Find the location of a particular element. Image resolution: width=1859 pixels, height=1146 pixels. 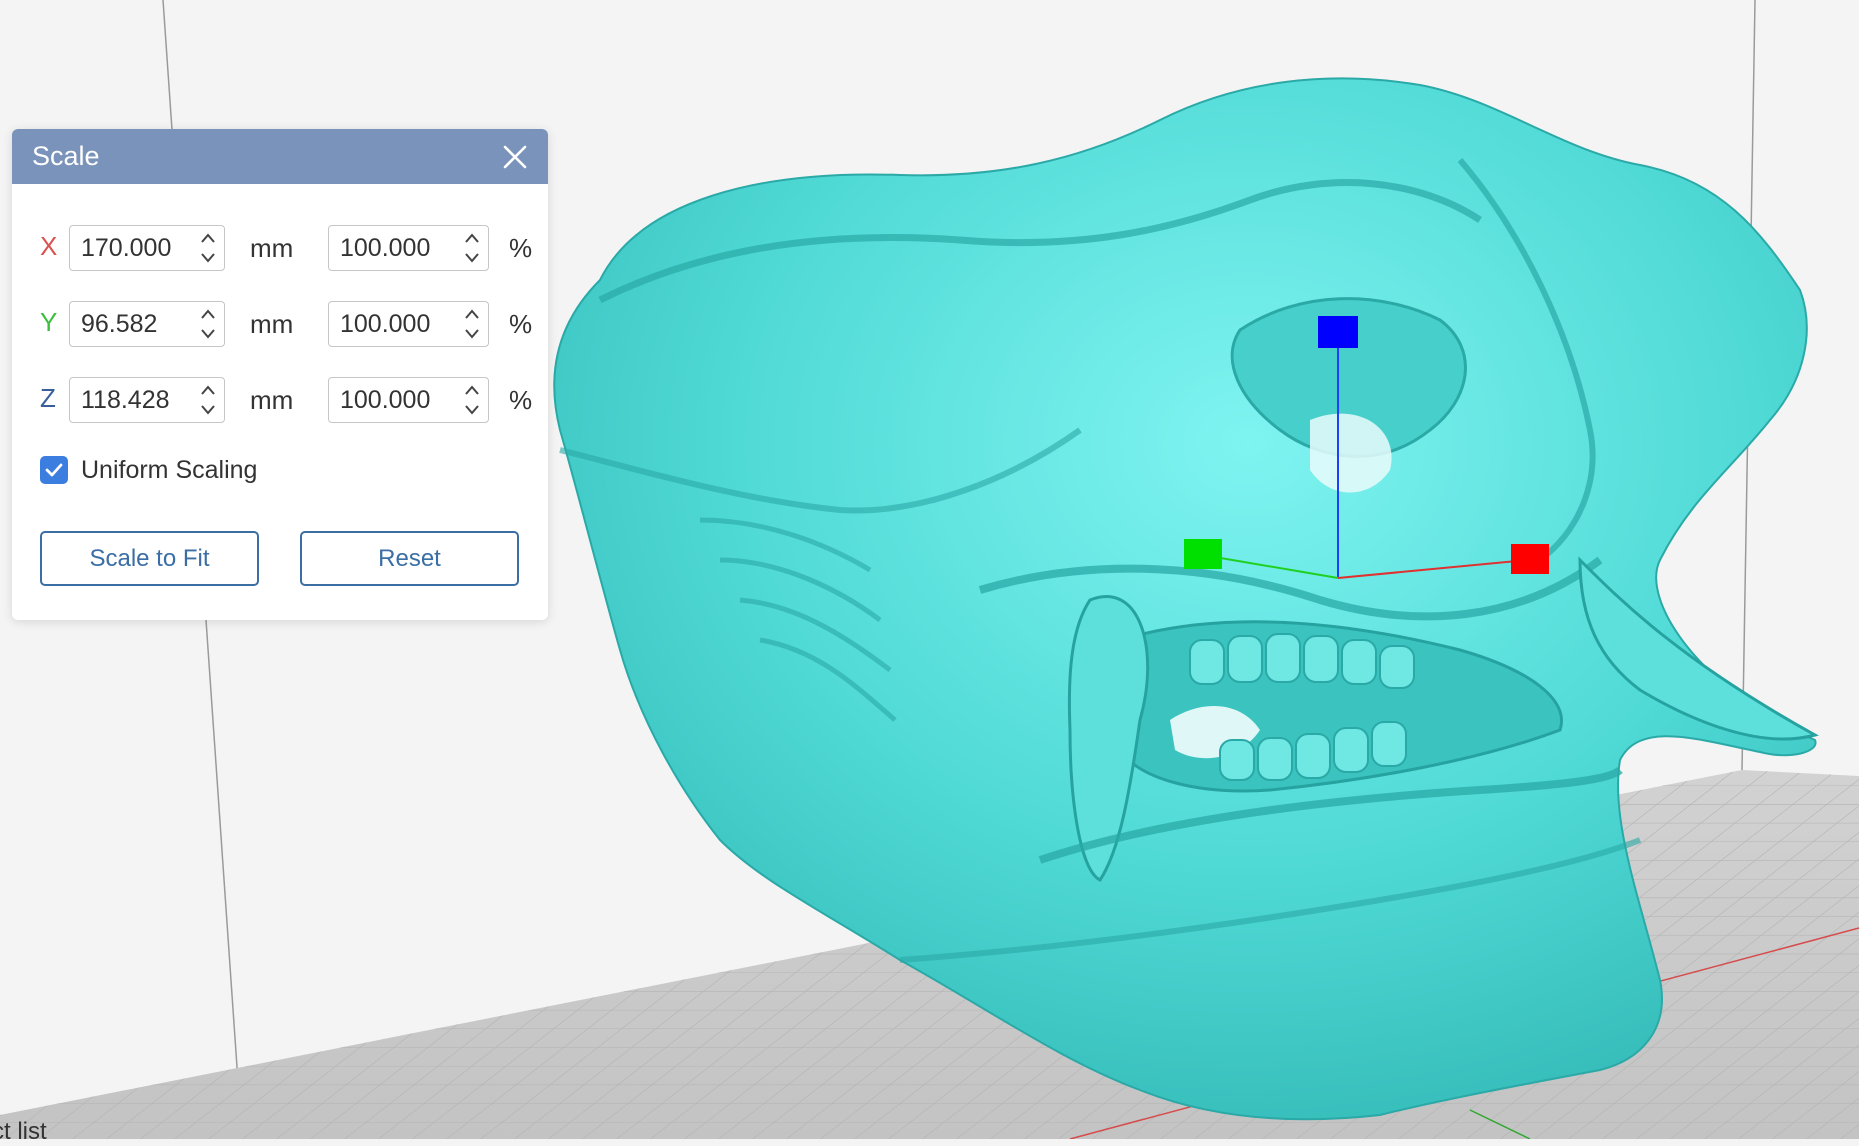

close-icon is located at coordinates (515, 156).